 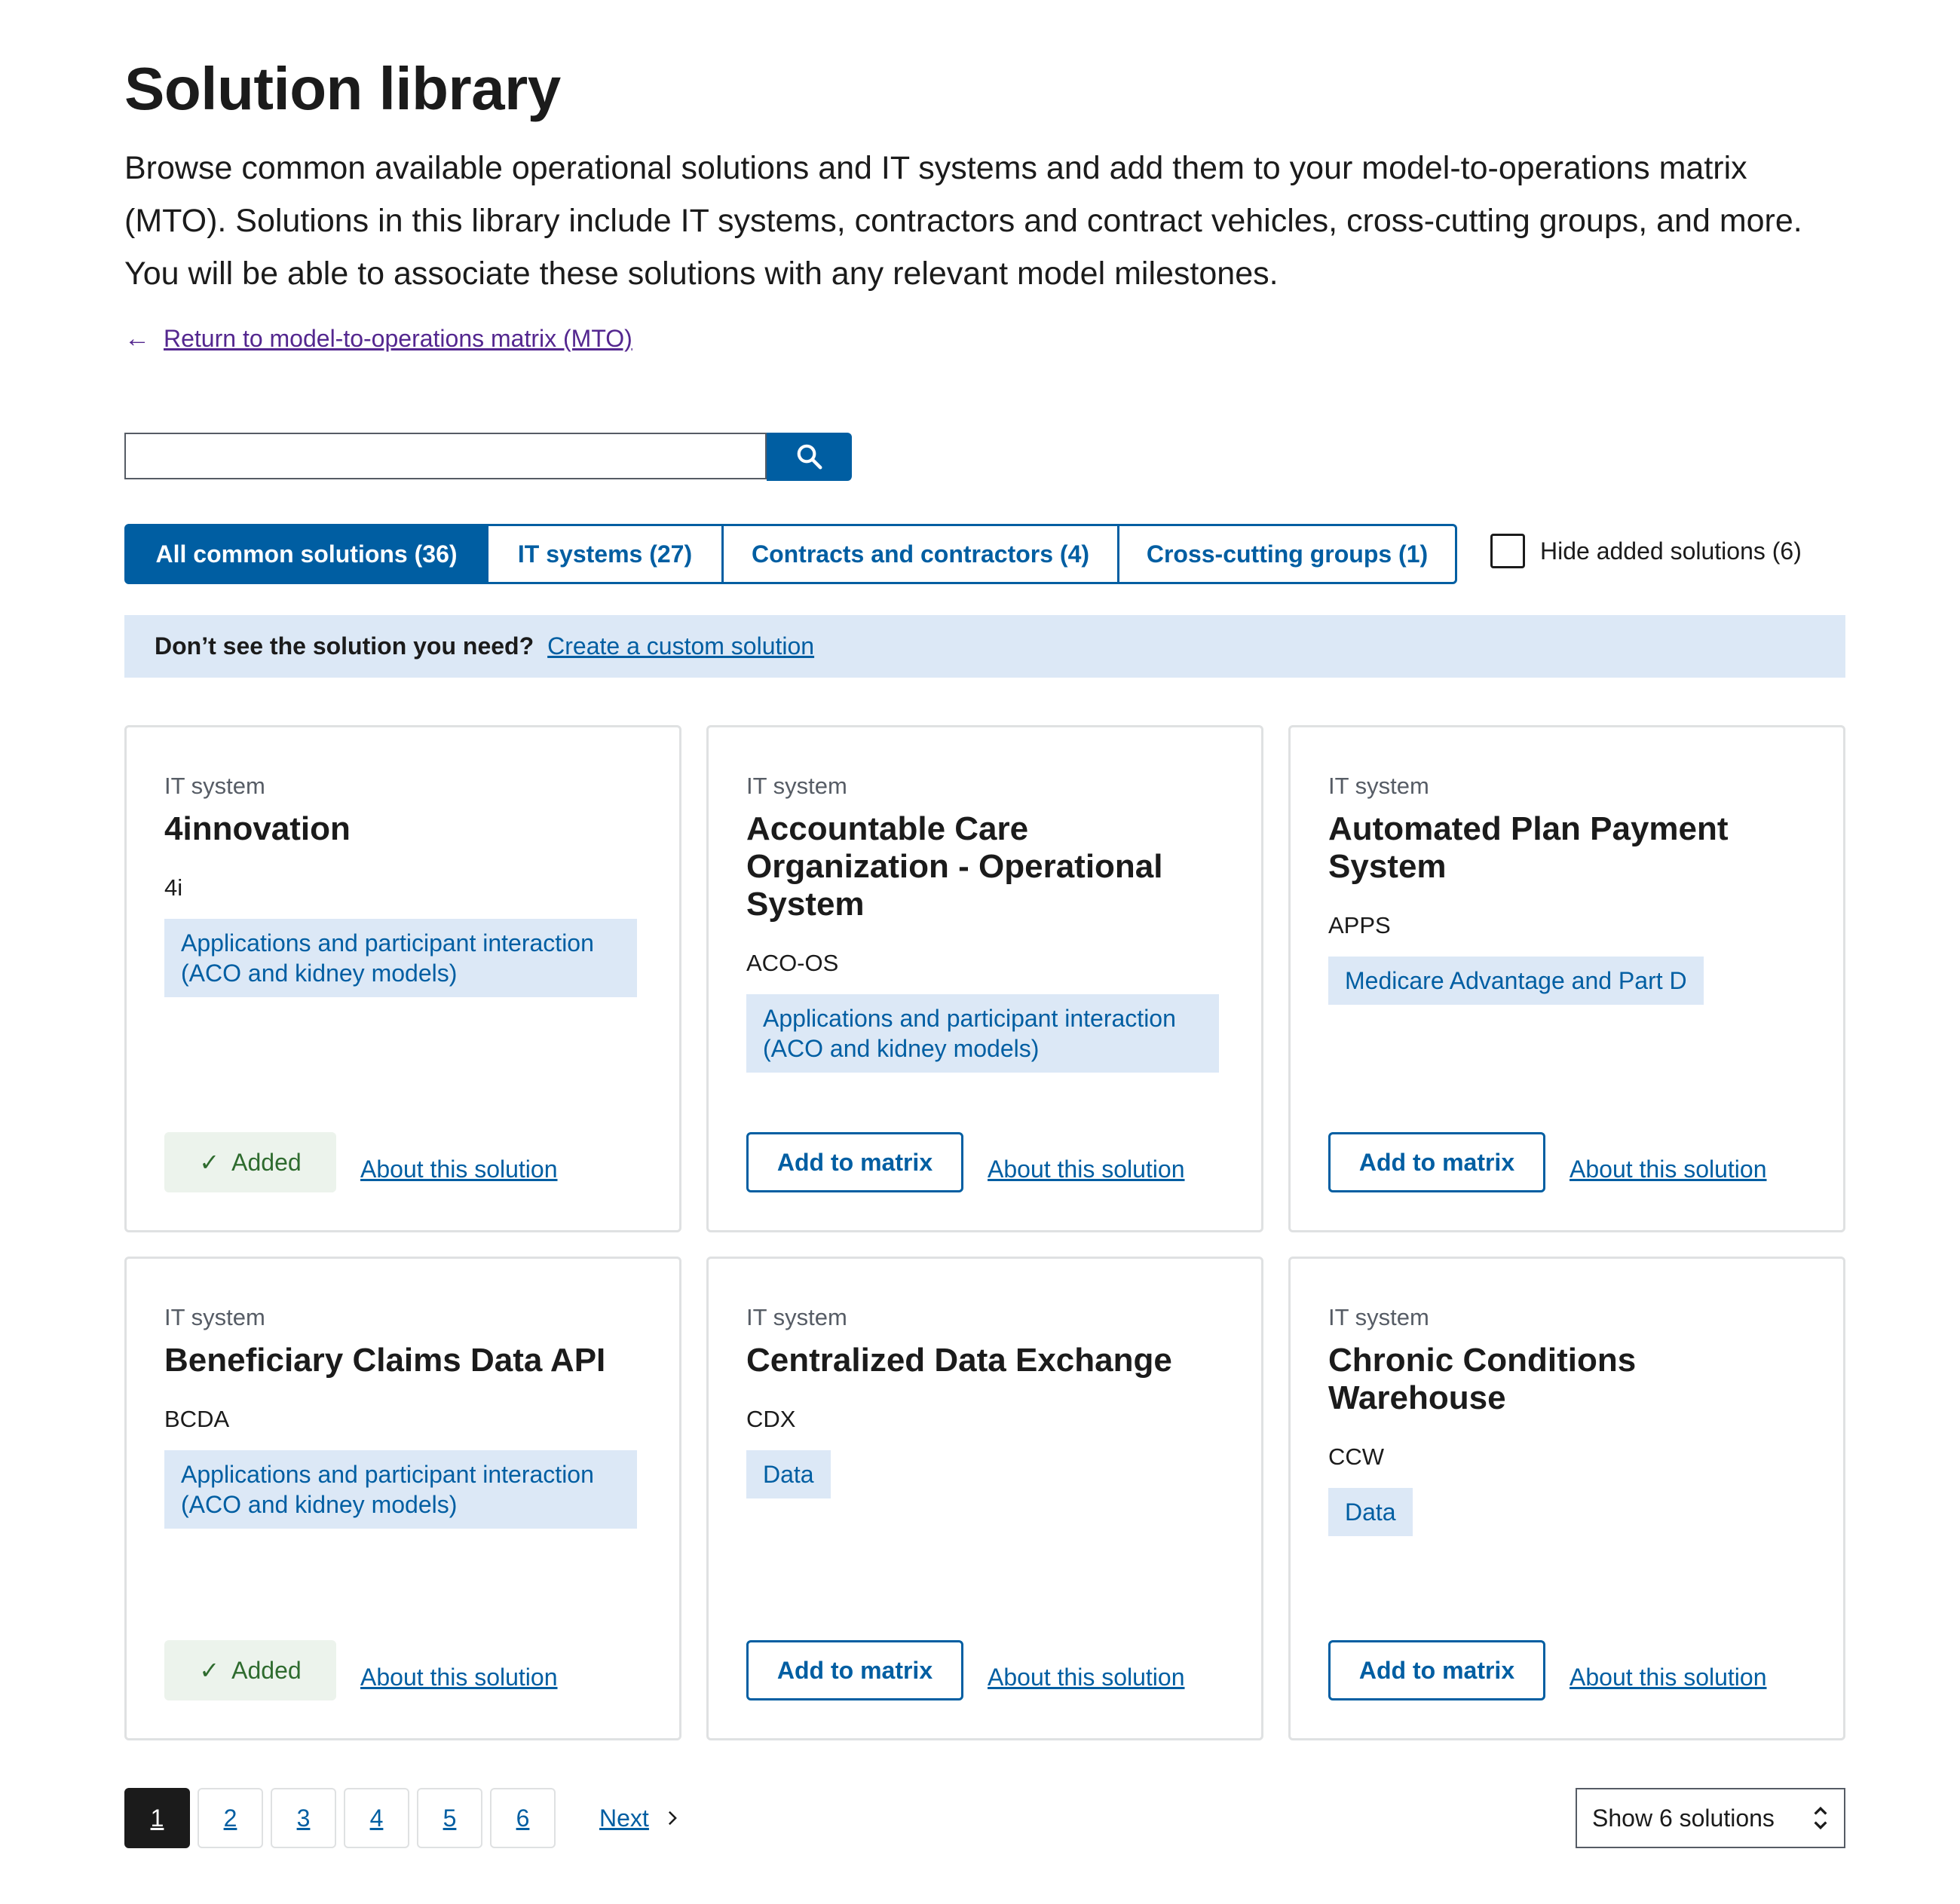 I want to click on hide-added-checkbox, so click(x=1507, y=551).